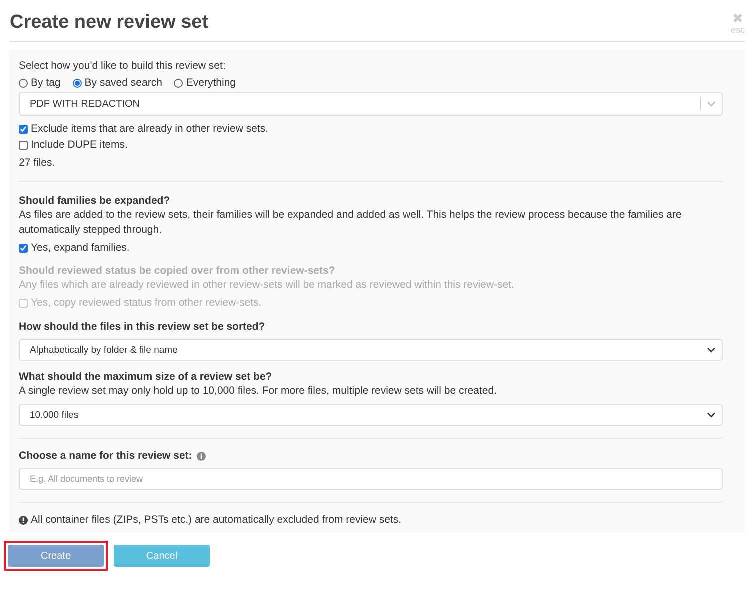 This screenshot has height=592, width=750. What do you see at coordinates (23, 520) in the screenshot?
I see `alert-icon` at bounding box center [23, 520].